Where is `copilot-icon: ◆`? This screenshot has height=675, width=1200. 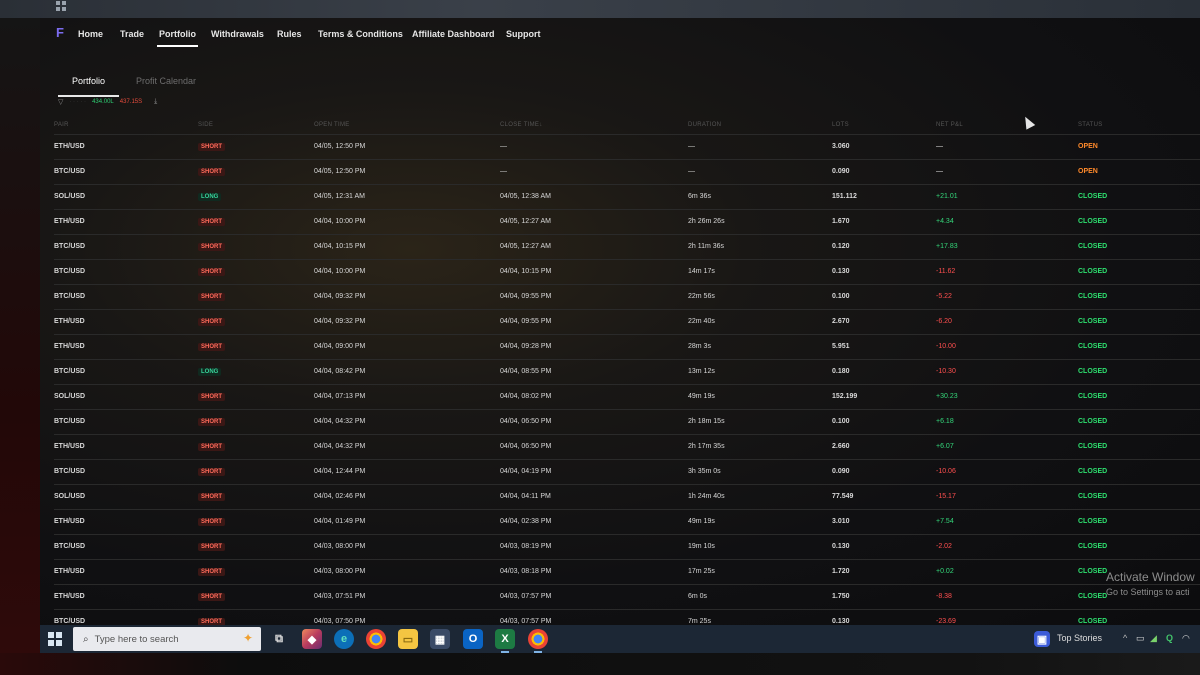 copilot-icon: ◆ is located at coordinates (312, 639).